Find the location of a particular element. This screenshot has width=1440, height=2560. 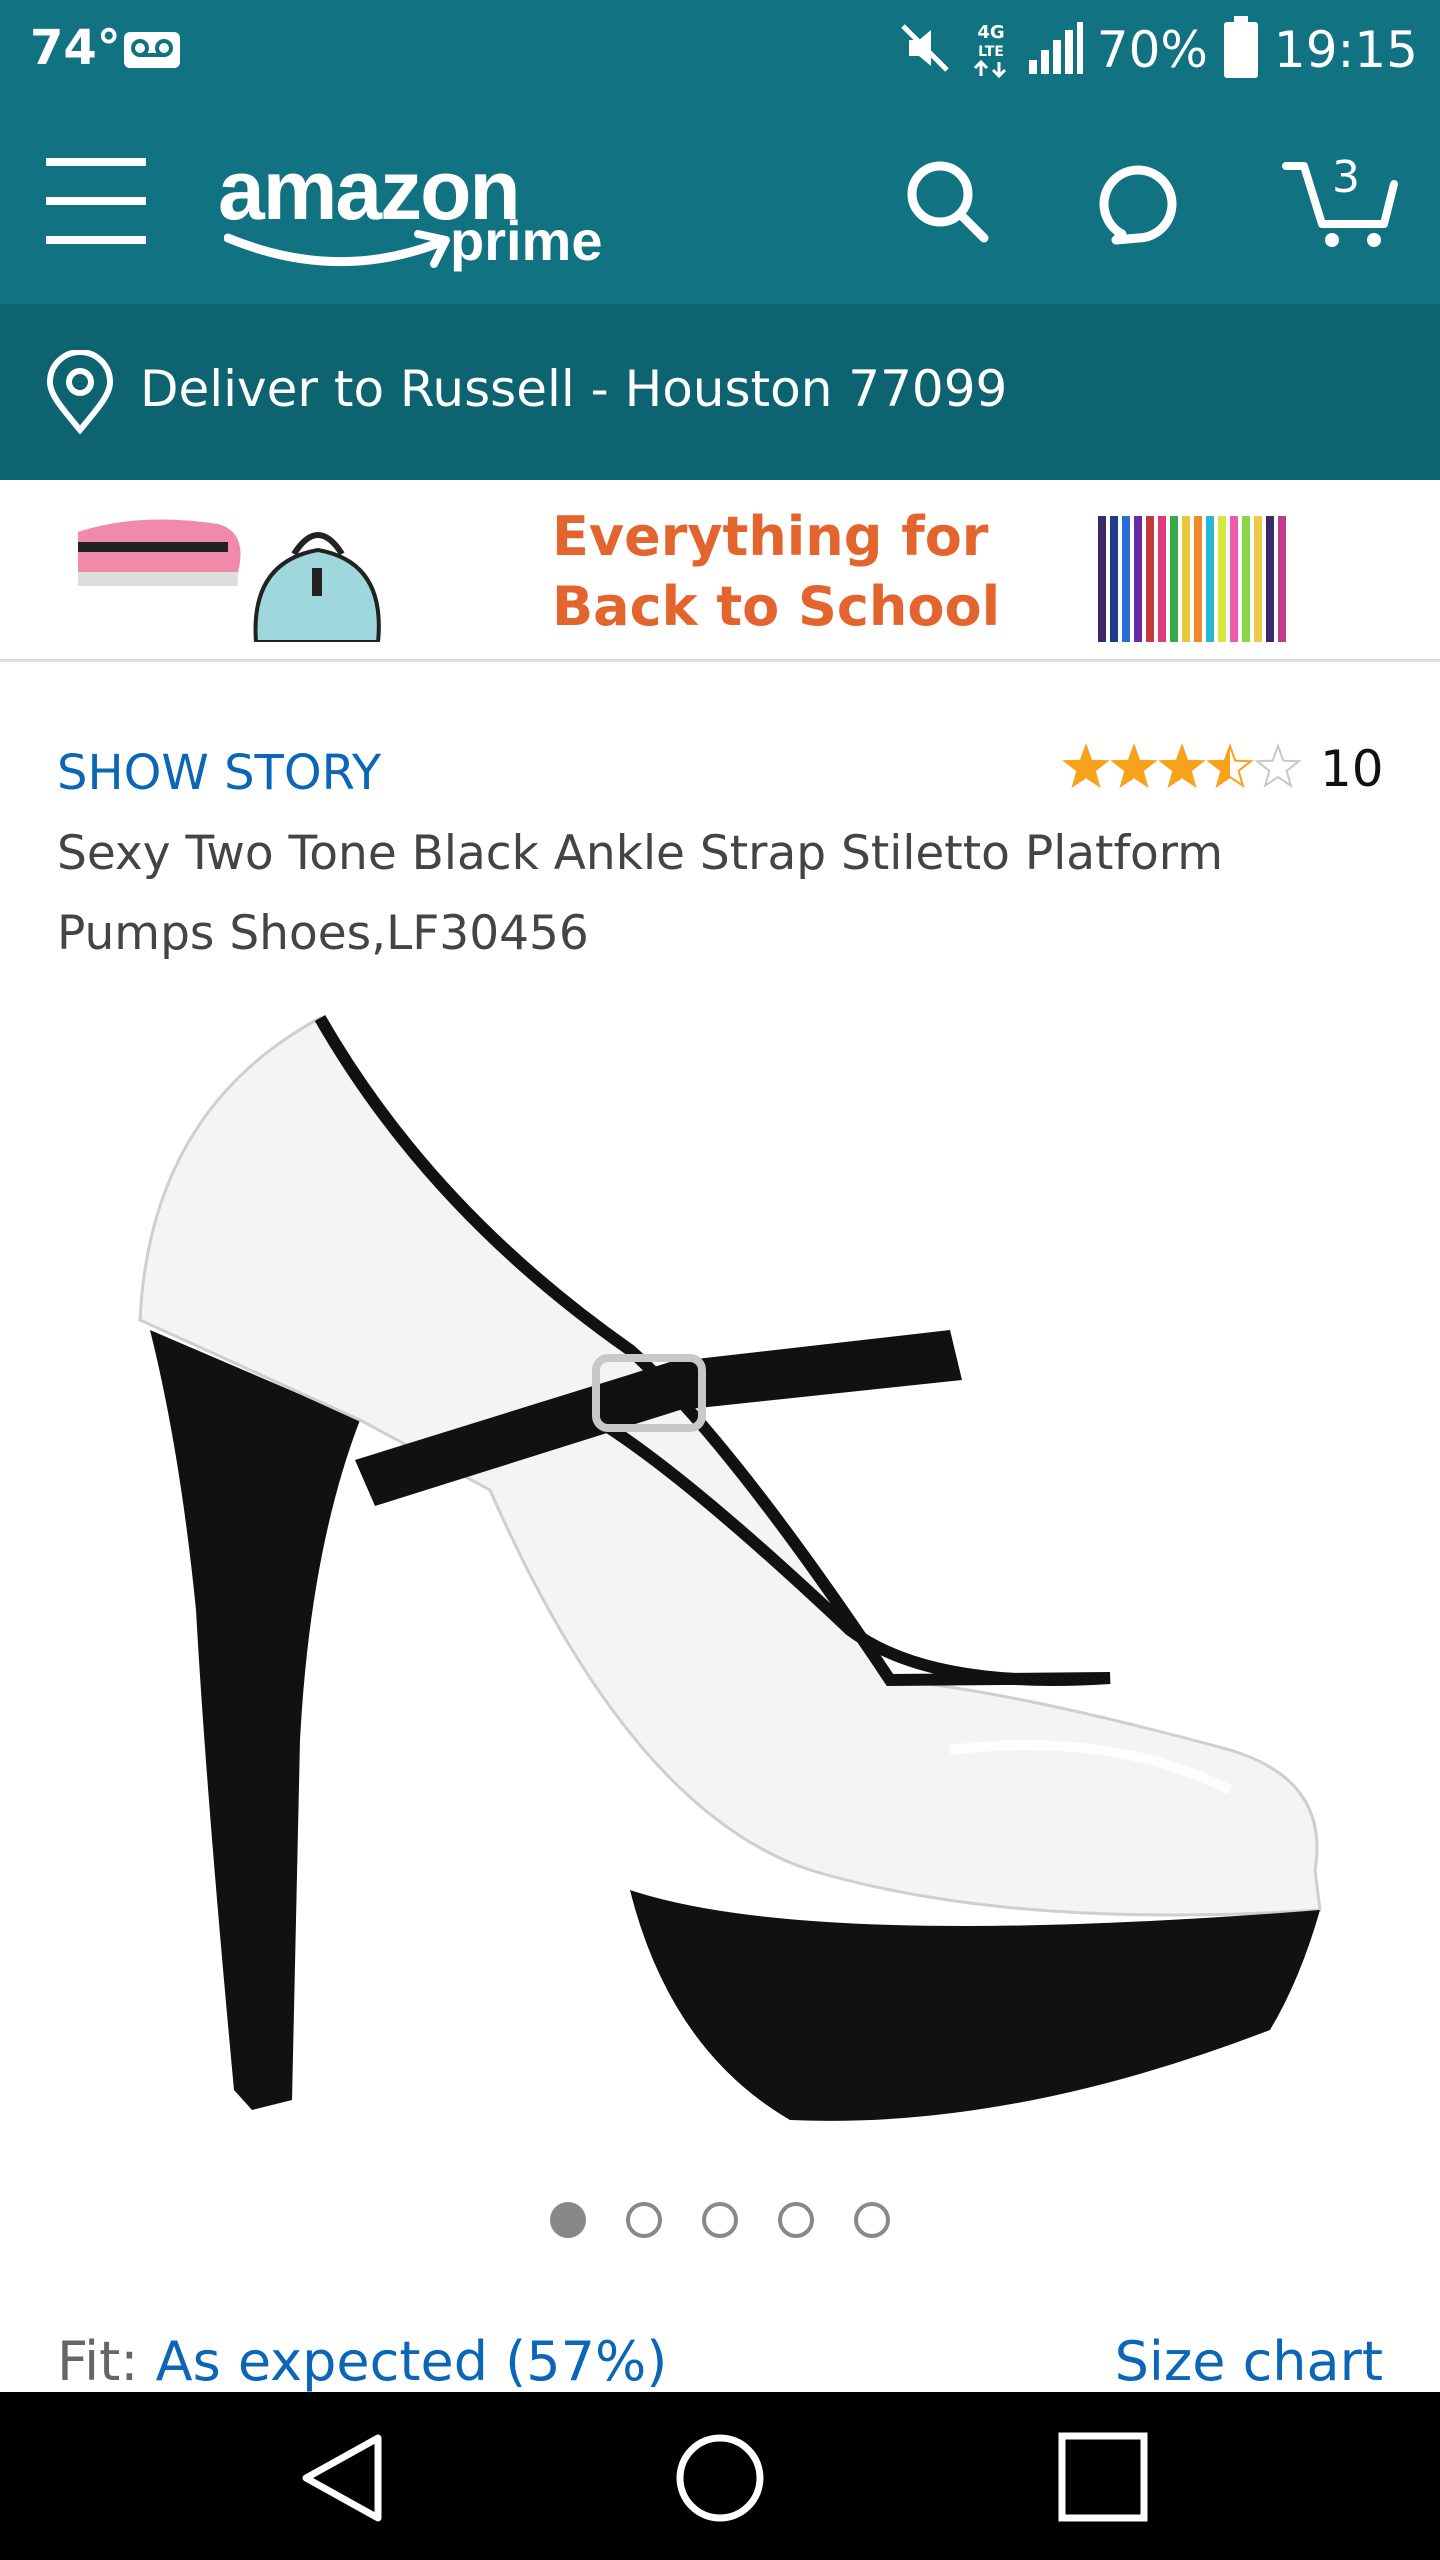

status-bar: 74° 4G LTE 70% 19:15 is located at coordinates (720, 50).